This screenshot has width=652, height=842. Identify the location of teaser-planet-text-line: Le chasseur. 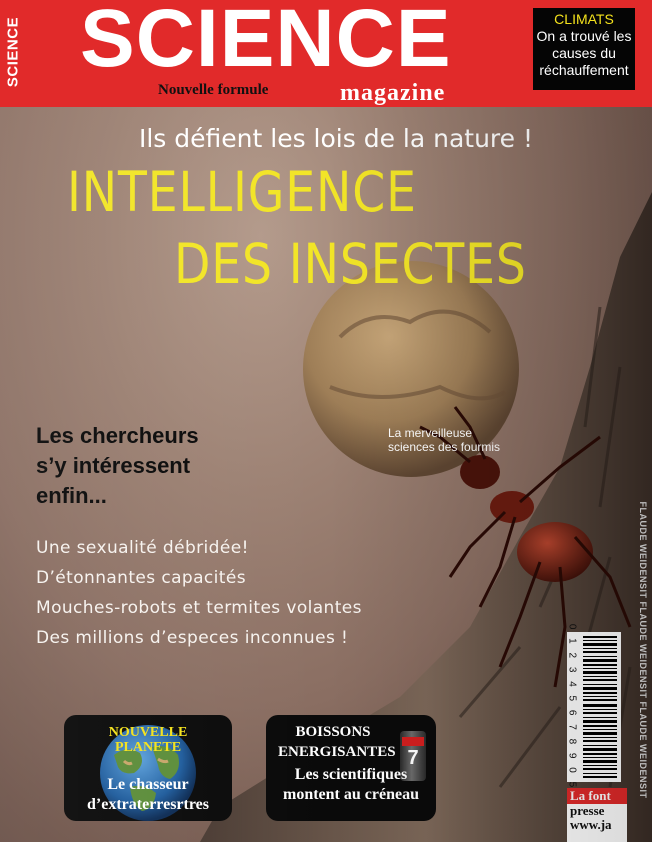
(148, 784).